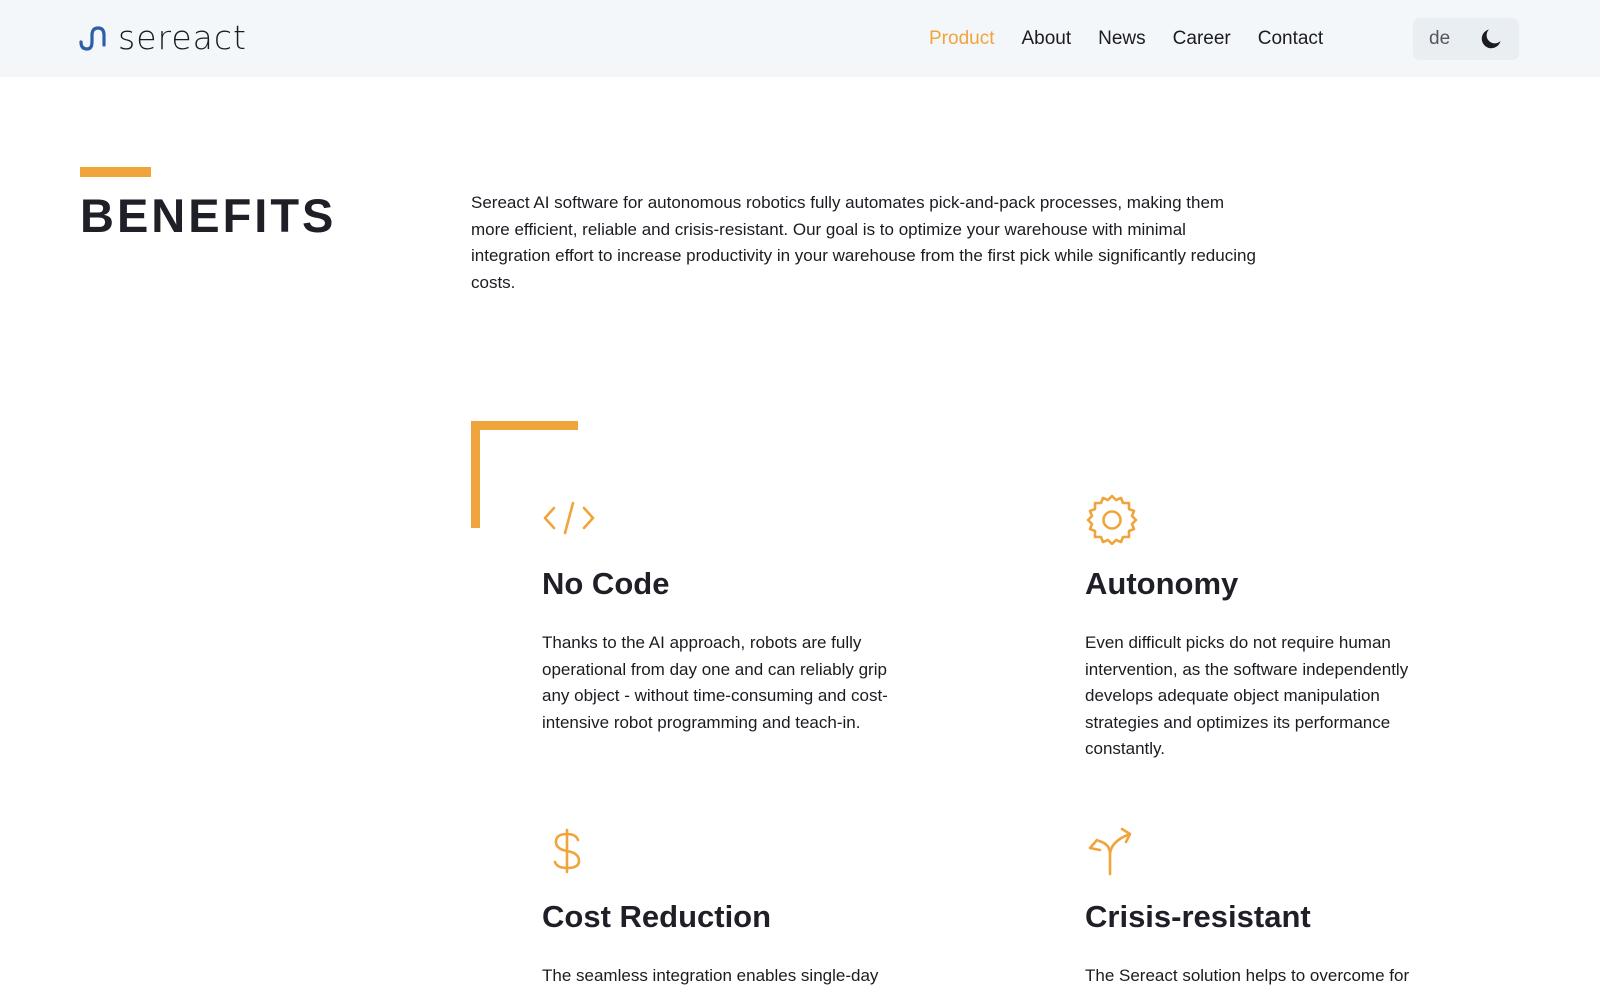  I want to click on nav-product: Product, so click(961, 39).